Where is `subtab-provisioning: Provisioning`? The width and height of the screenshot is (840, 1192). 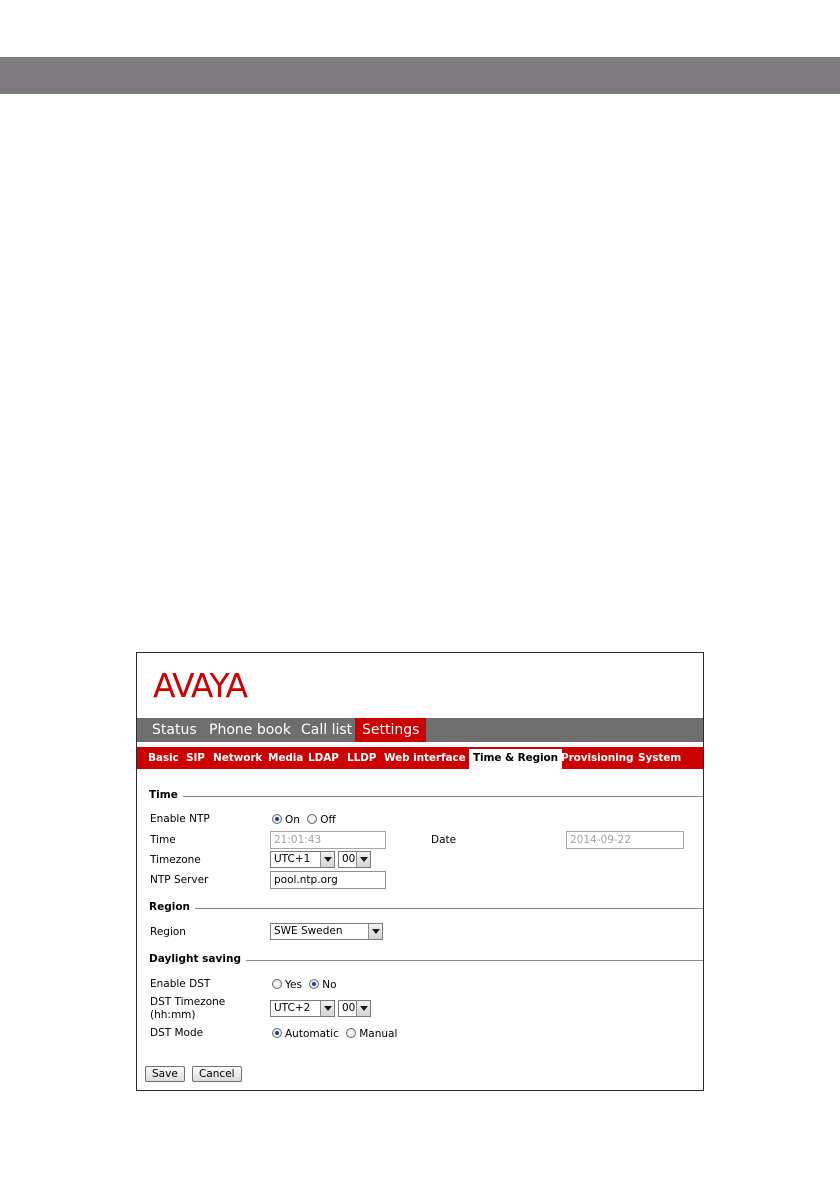 subtab-provisioning: Provisioning is located at coordinates (597, 758).